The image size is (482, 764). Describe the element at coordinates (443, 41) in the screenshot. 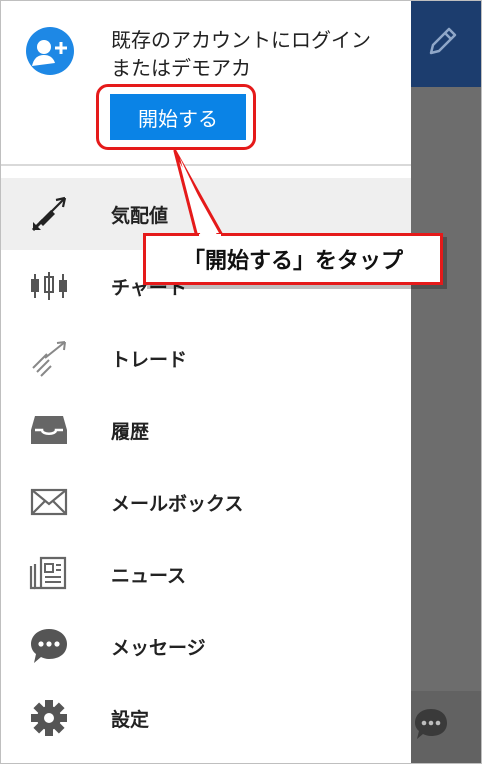

I see `pencil-icon` at that location.